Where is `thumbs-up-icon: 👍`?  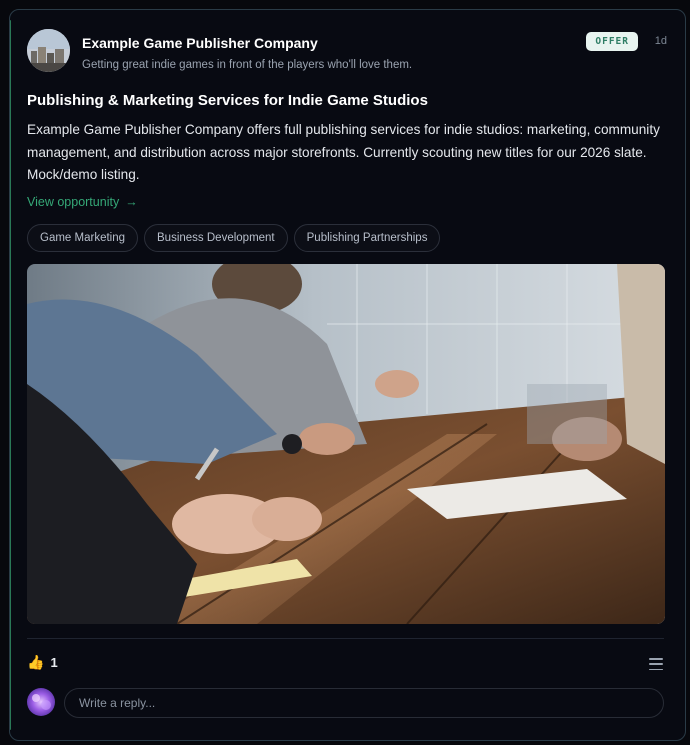 thumbs-up-icon: 👍 is located at coordinates (35, 662).